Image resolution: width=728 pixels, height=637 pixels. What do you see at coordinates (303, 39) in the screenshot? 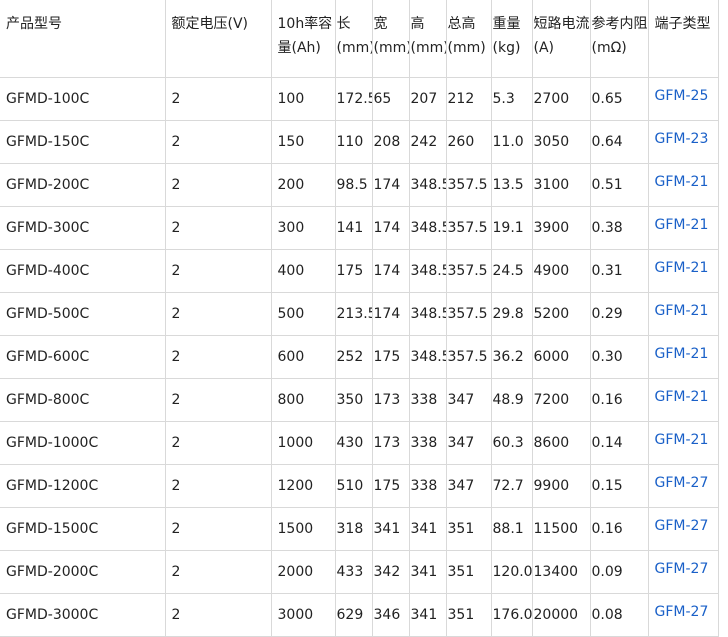
I see `header-capacity-10h: 10h率容 量(Ah)` at bounding box center [303, 39].